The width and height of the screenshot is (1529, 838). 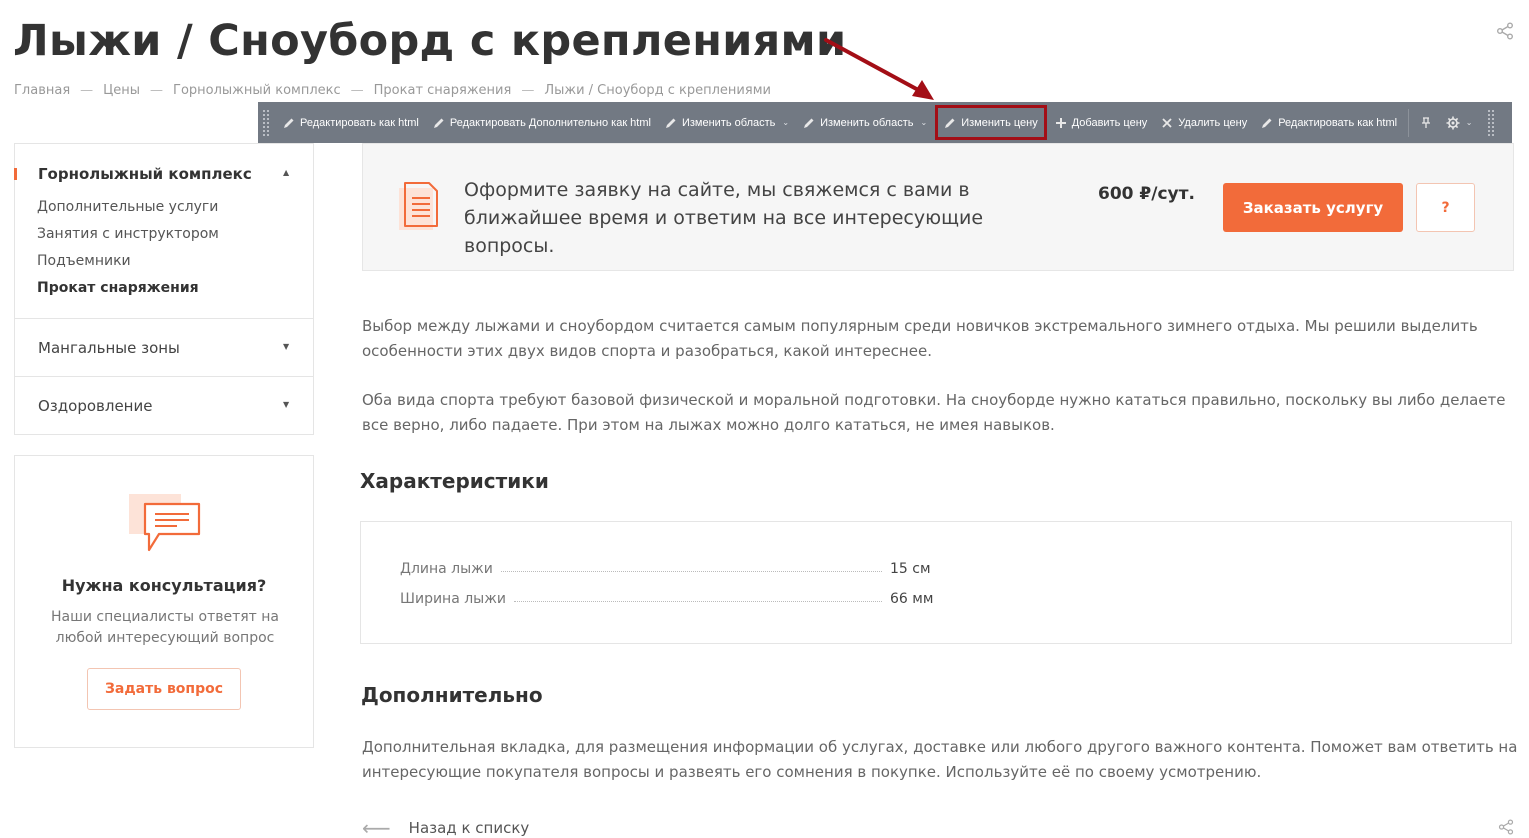 What do you see at coordinates (165, 523) in the screenshot?
I see `chat-icon` at bounding box center [165, 523].